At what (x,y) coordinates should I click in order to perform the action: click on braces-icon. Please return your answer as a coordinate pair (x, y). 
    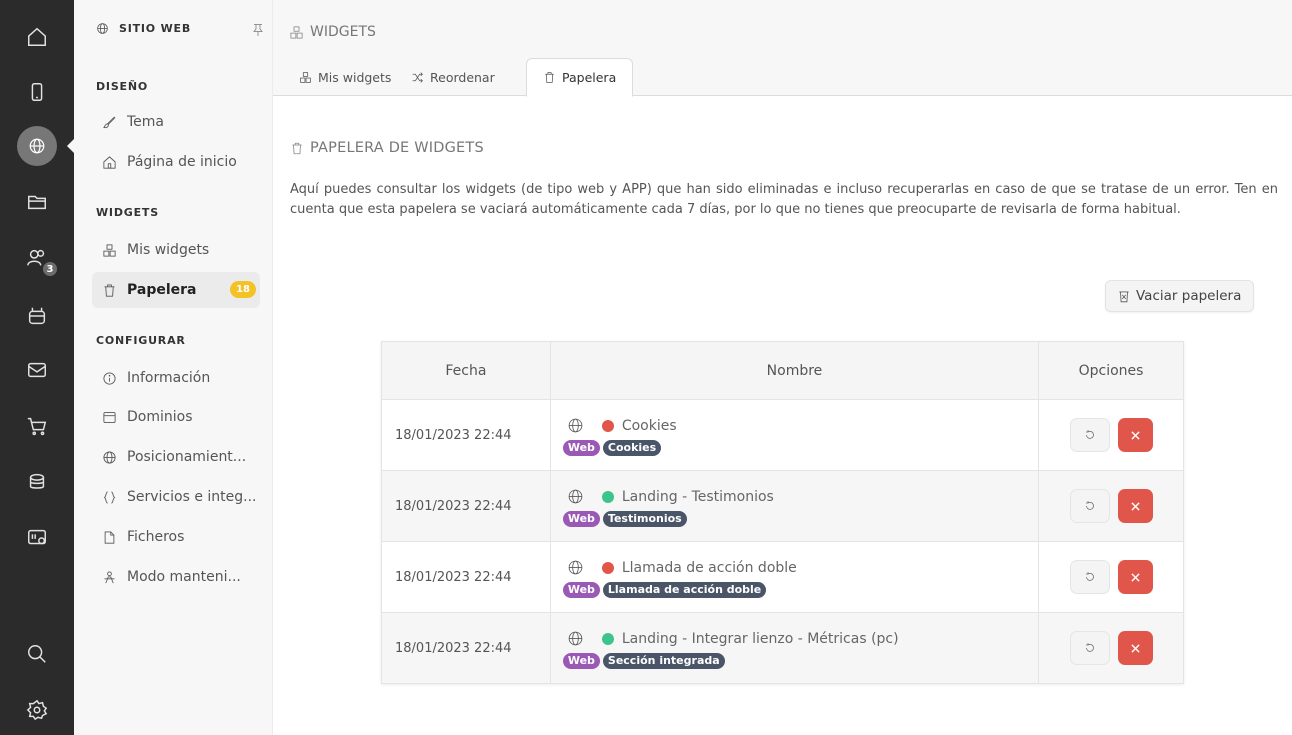
    Looking at the image, I should click on (109, 497).